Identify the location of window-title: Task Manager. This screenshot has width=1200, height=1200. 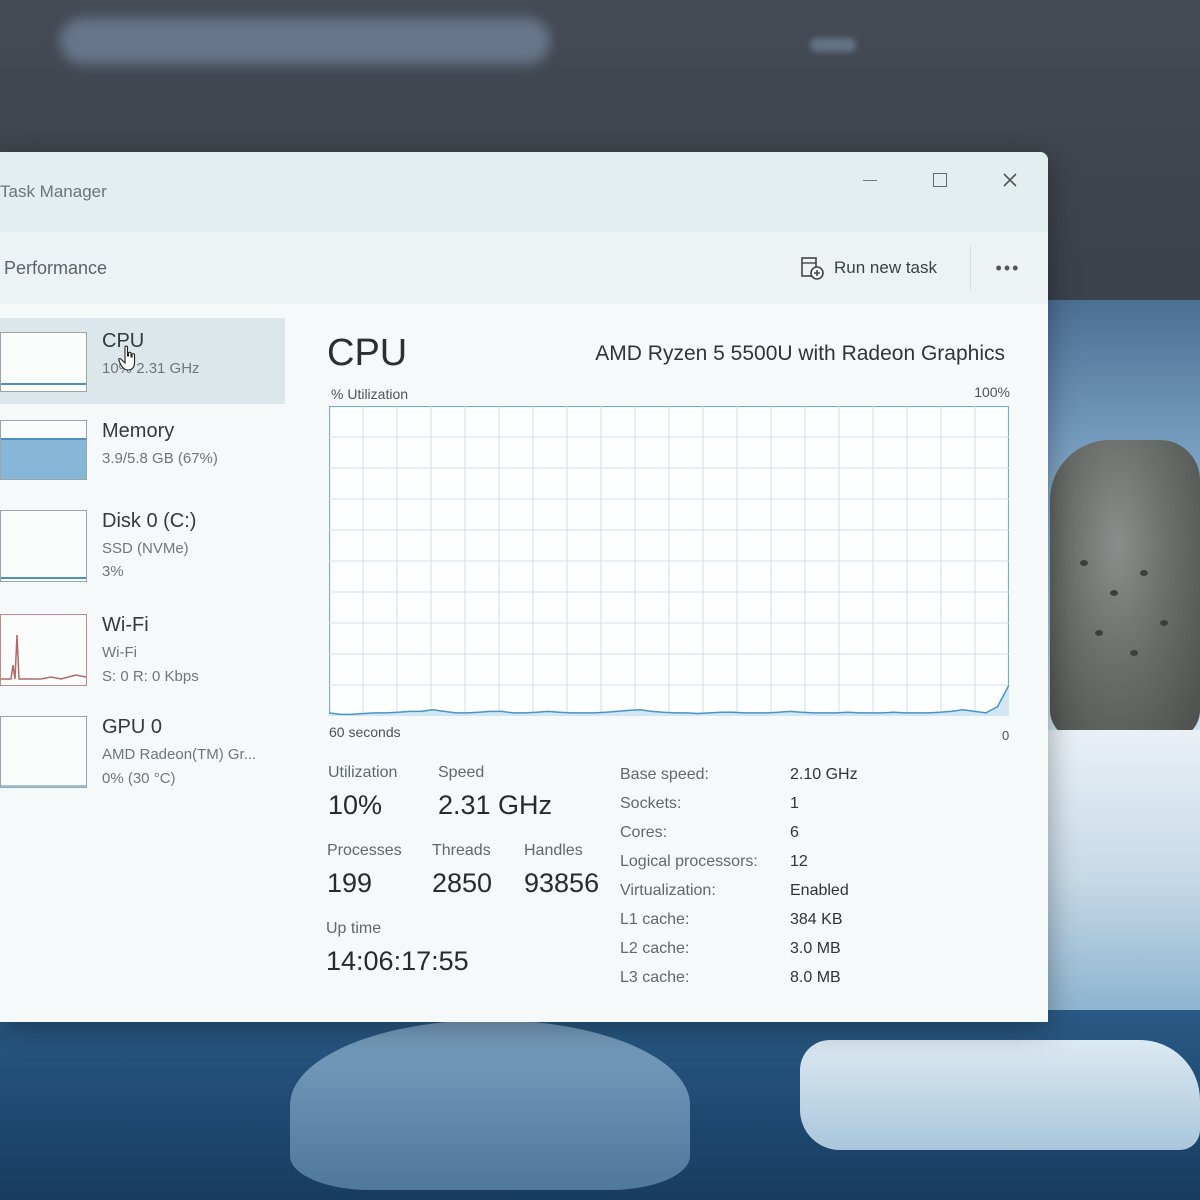
(53, 191).